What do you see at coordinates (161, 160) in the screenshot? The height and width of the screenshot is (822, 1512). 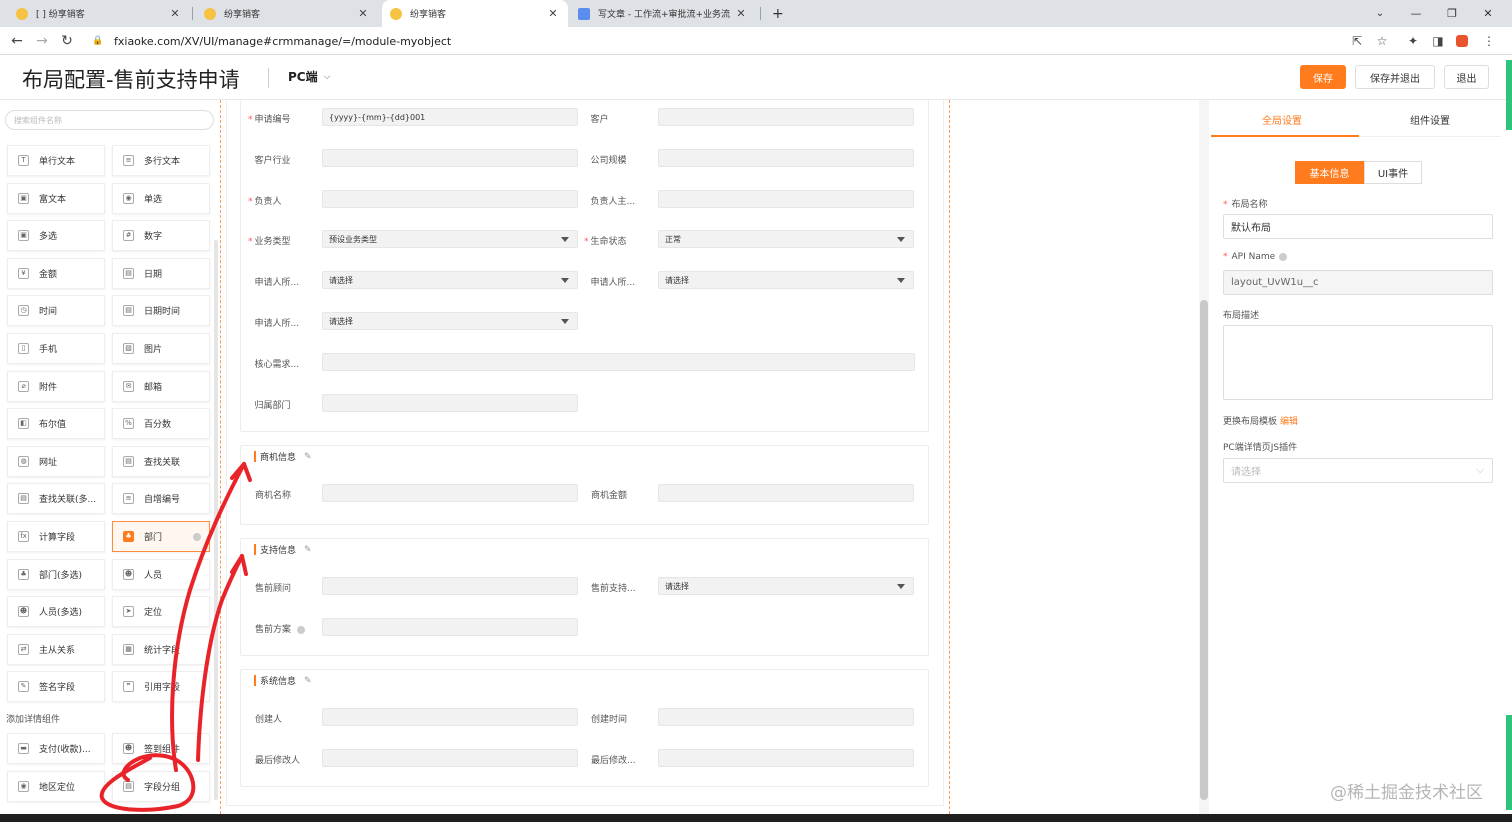 I see `palette-item: ≡ 多行文本` at bounding box center [161, 160].